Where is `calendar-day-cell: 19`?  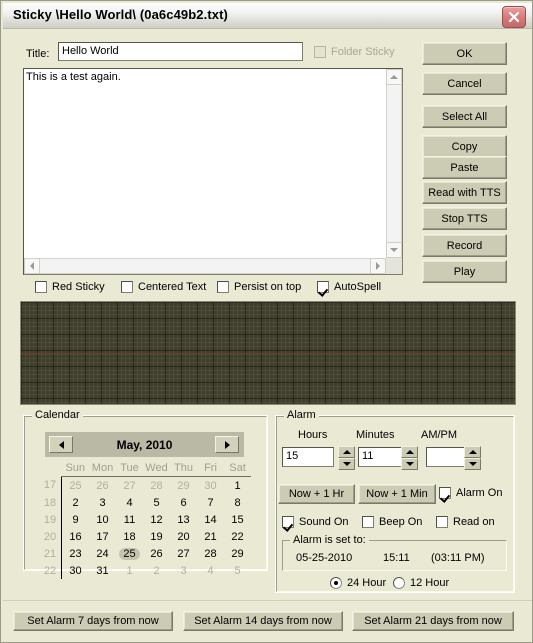
calendar-day-cell: 19 is located at coordinates (156, 536).